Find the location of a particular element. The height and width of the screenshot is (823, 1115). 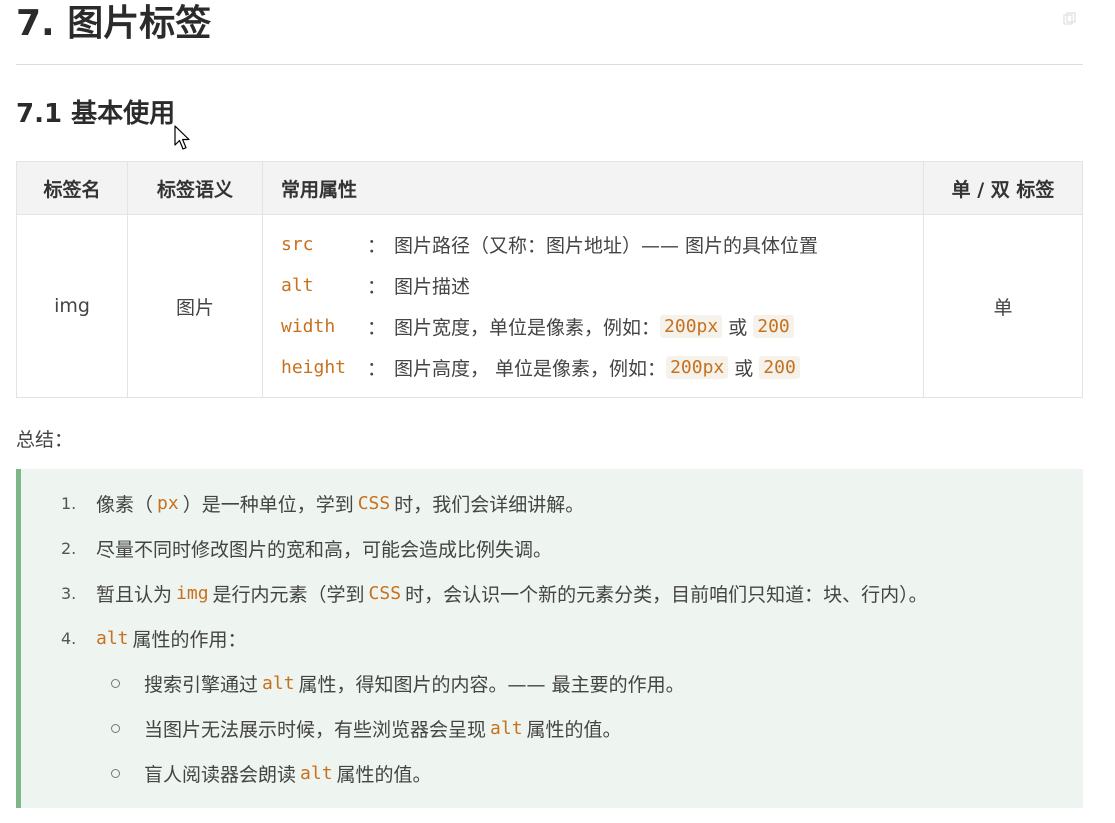

header-attributes: 常用属性 is located at coordinates (593, 188).